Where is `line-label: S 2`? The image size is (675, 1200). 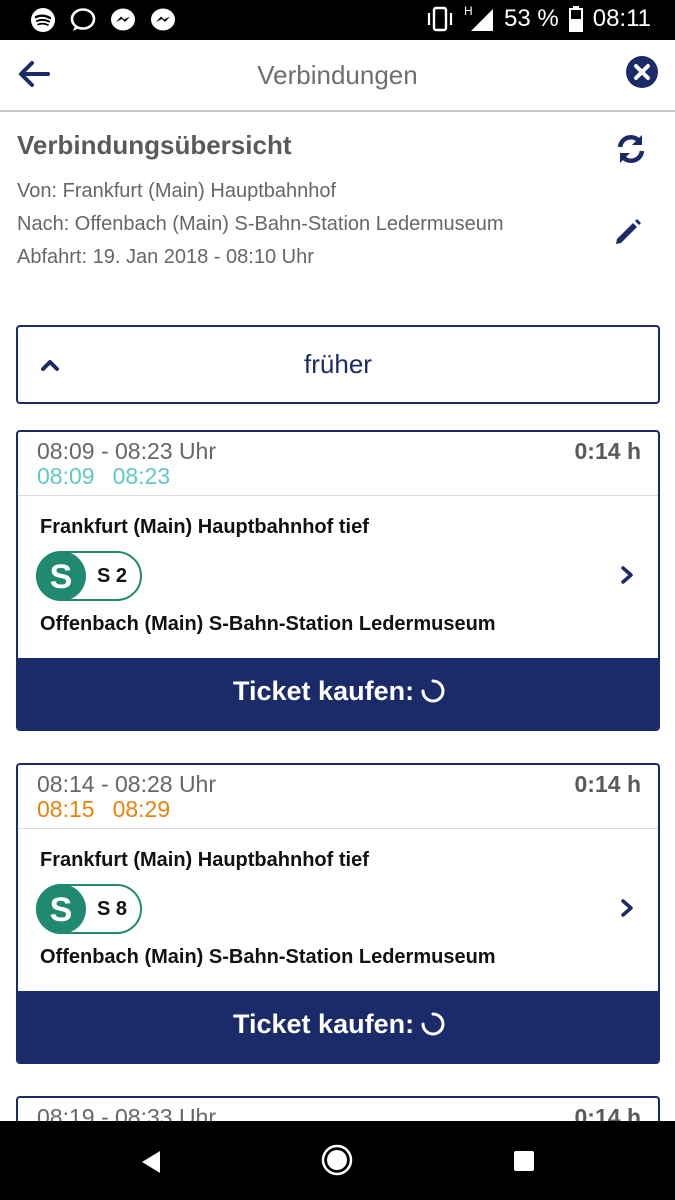 line-label: S 2 is located at coordinates (112, 576).